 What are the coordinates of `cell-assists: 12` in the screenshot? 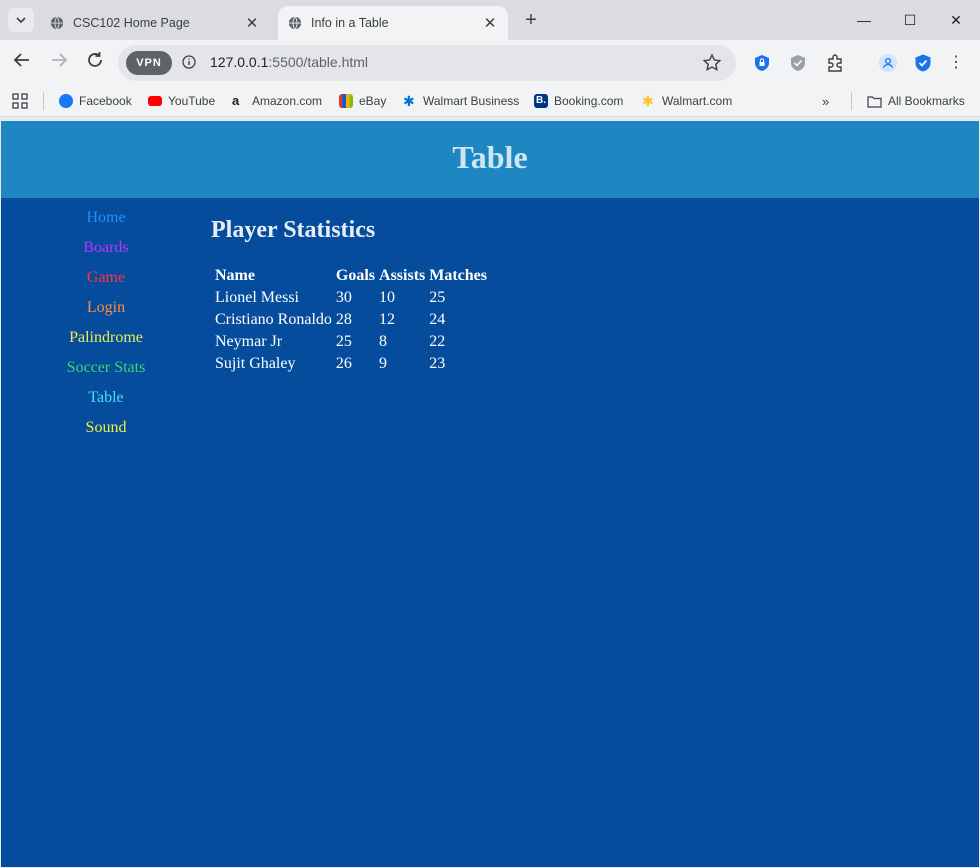 It's located at (387, 319).